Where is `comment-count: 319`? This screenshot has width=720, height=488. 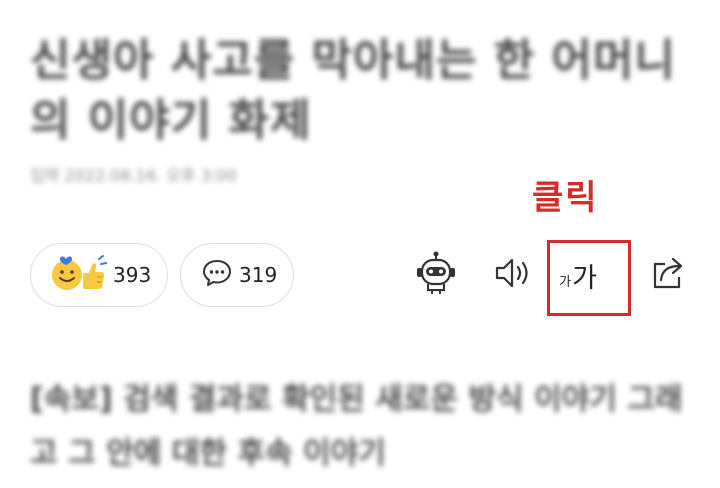 comment-count: 319 is located at coordinates (258, 275).